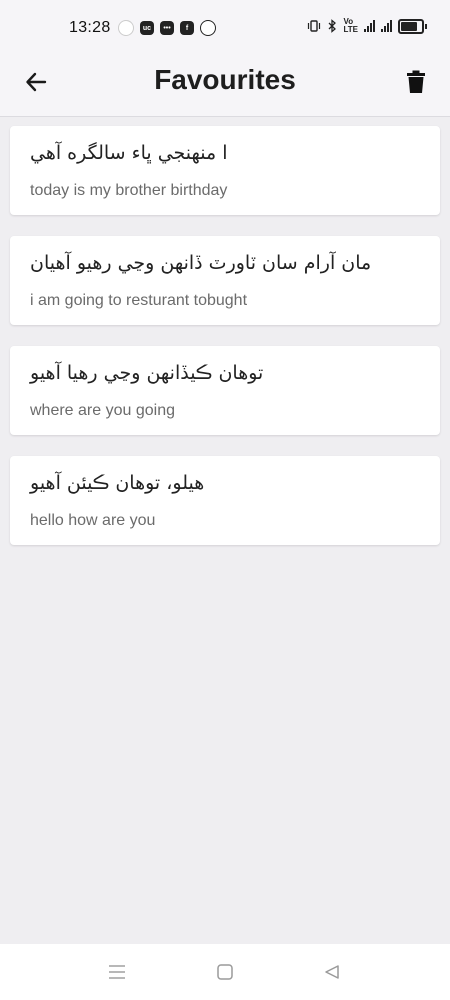 This screenshot has width=450, height=1000. I want to click on spotify-icon, so click(208, 28).